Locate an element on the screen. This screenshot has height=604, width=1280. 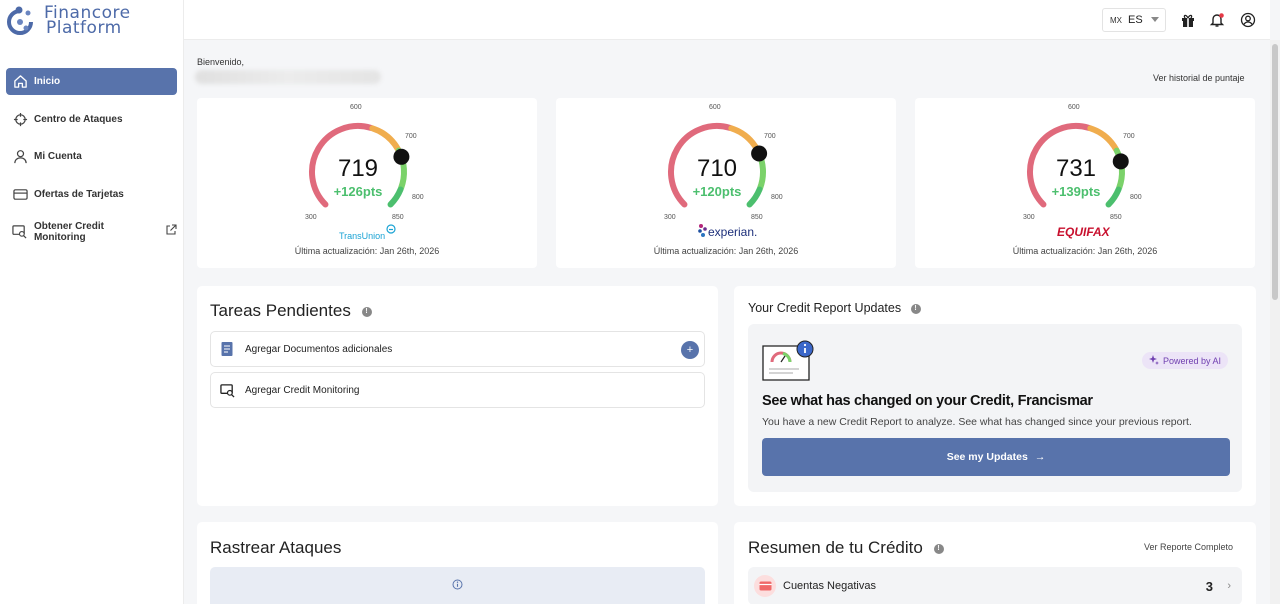
ai-badge: Powered by AI is located at coordinates (1184, 360).